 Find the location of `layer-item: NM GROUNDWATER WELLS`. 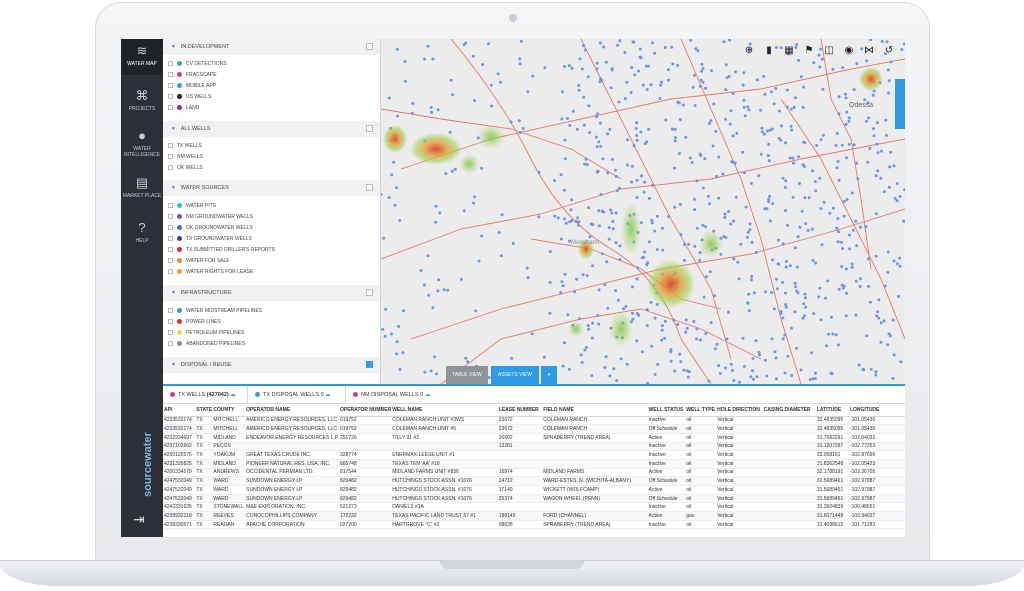

layer-item: NM GROUNDWATER WELLS is located at coordinates (210, 217).